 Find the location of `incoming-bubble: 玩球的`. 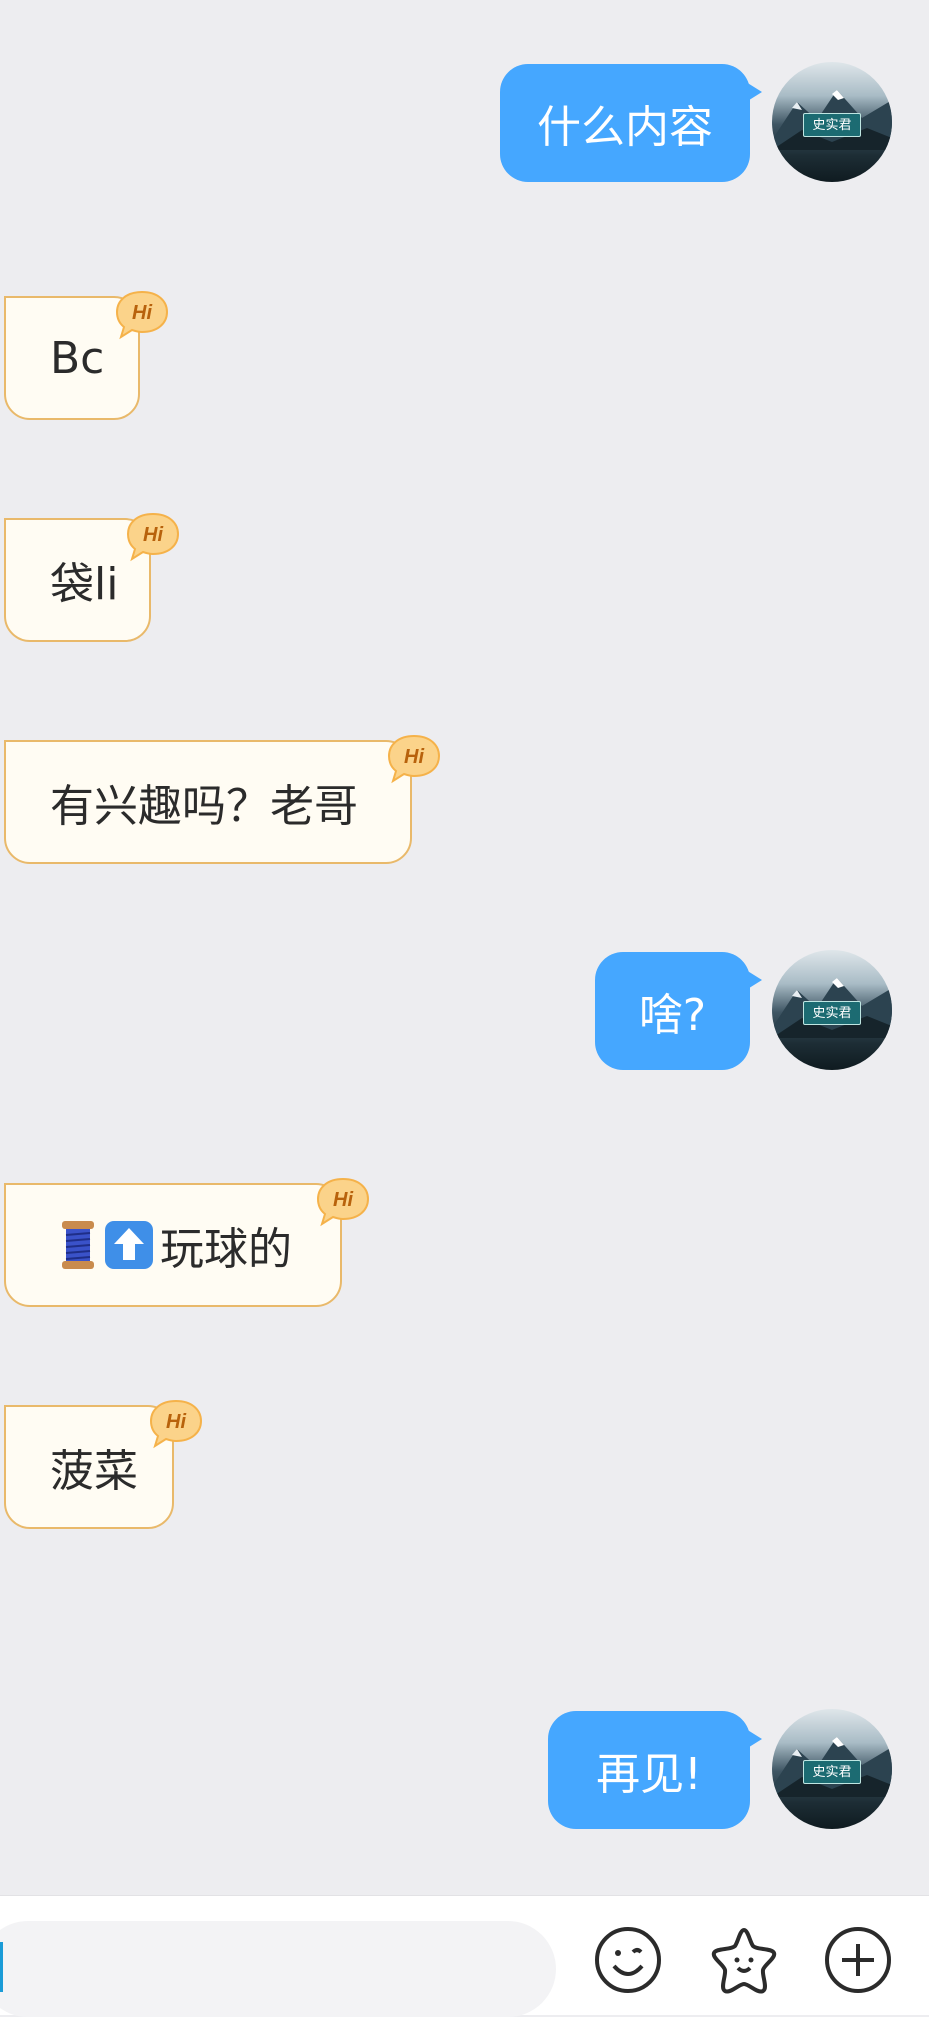

incoming-bubble: 玩球的 is located at coordinates (173, 1245).